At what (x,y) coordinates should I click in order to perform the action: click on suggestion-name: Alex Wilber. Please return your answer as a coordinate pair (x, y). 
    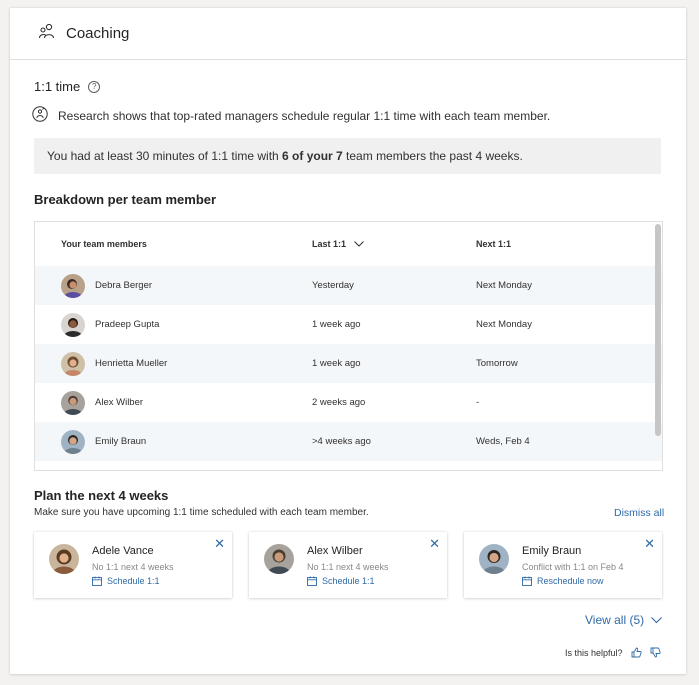
    Looking at the image, I should click on (335, 551).